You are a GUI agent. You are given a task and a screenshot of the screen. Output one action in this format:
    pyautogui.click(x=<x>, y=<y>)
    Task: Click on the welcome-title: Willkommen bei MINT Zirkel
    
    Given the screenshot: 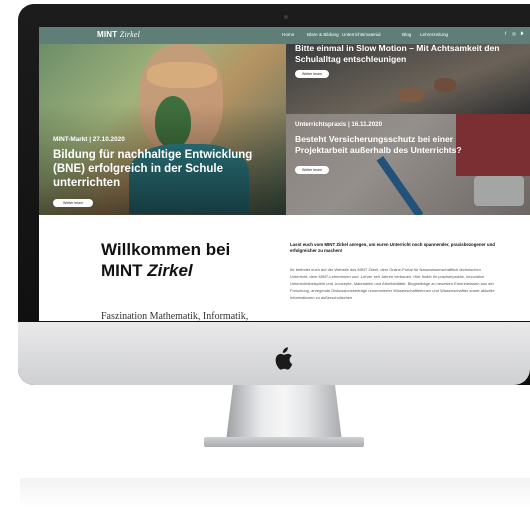 What is the action you would take?
    pyautogui.click(x=165, y=260)
    